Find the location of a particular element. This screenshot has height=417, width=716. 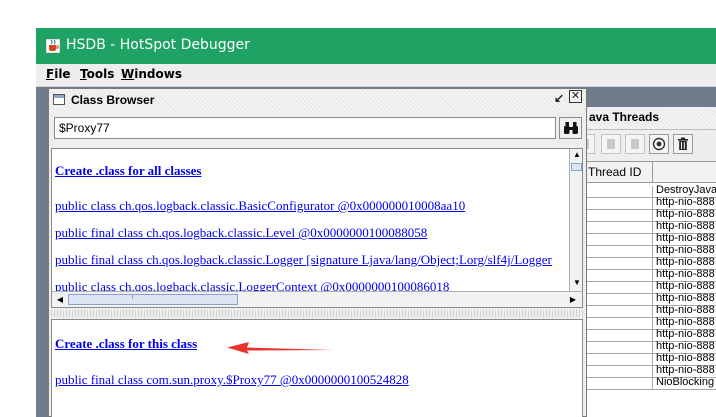

menu-bar: File Tools Windows is located at coordinates (376, 75).